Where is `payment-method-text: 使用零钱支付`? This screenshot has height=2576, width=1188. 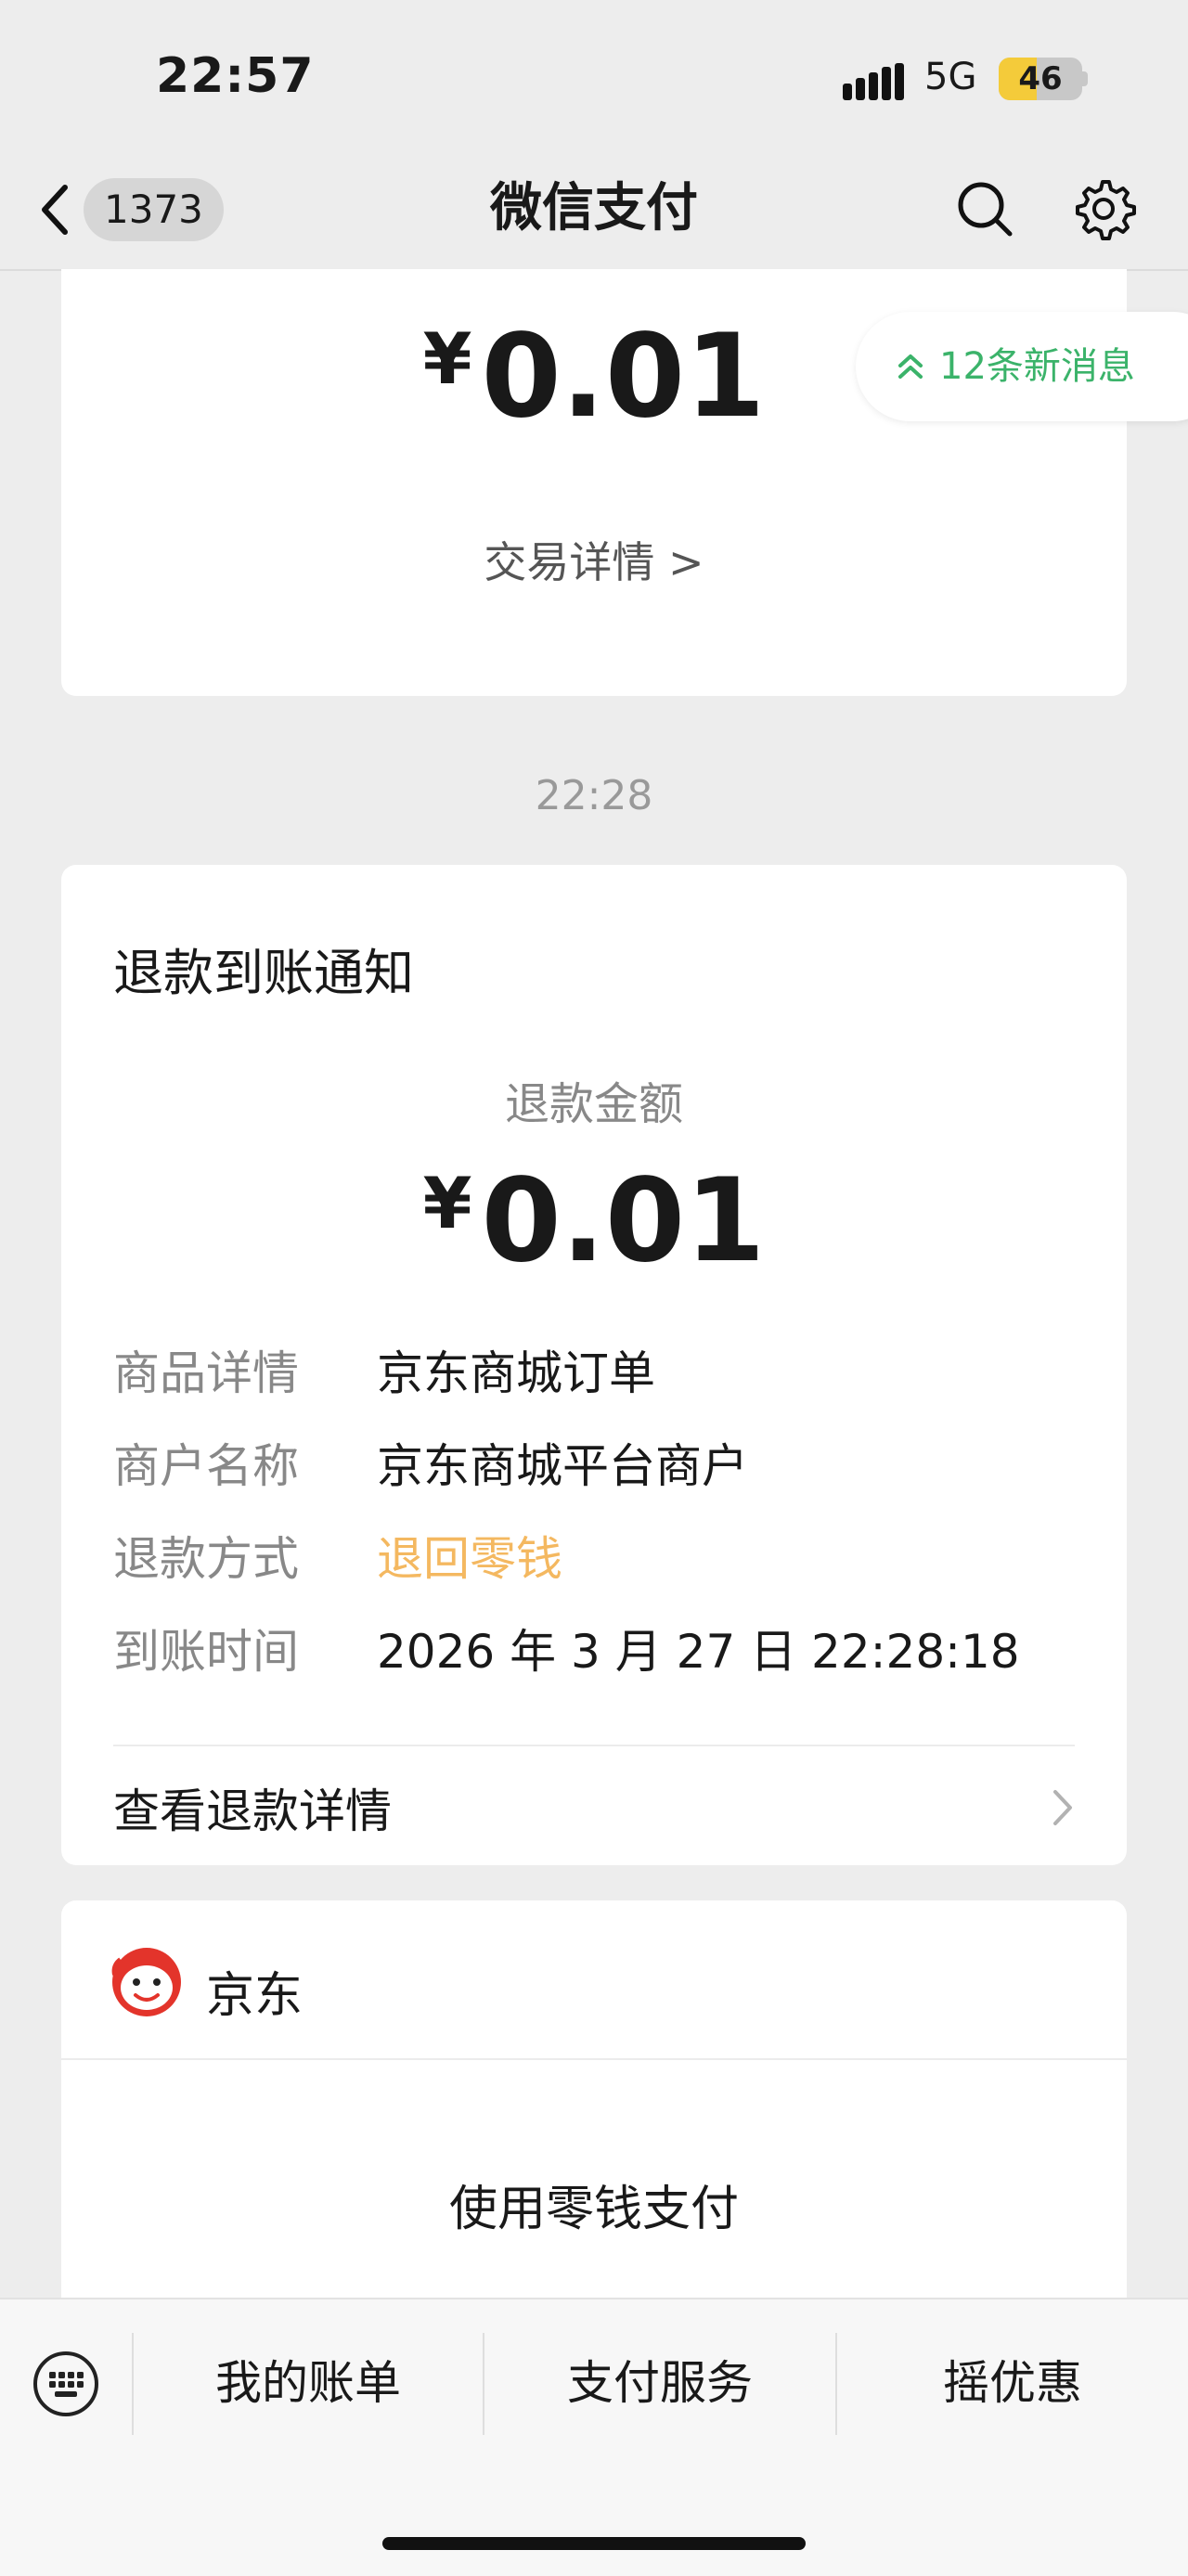
payment-method-text: 使用零钱支付 is located at coordinates (593, 2209).